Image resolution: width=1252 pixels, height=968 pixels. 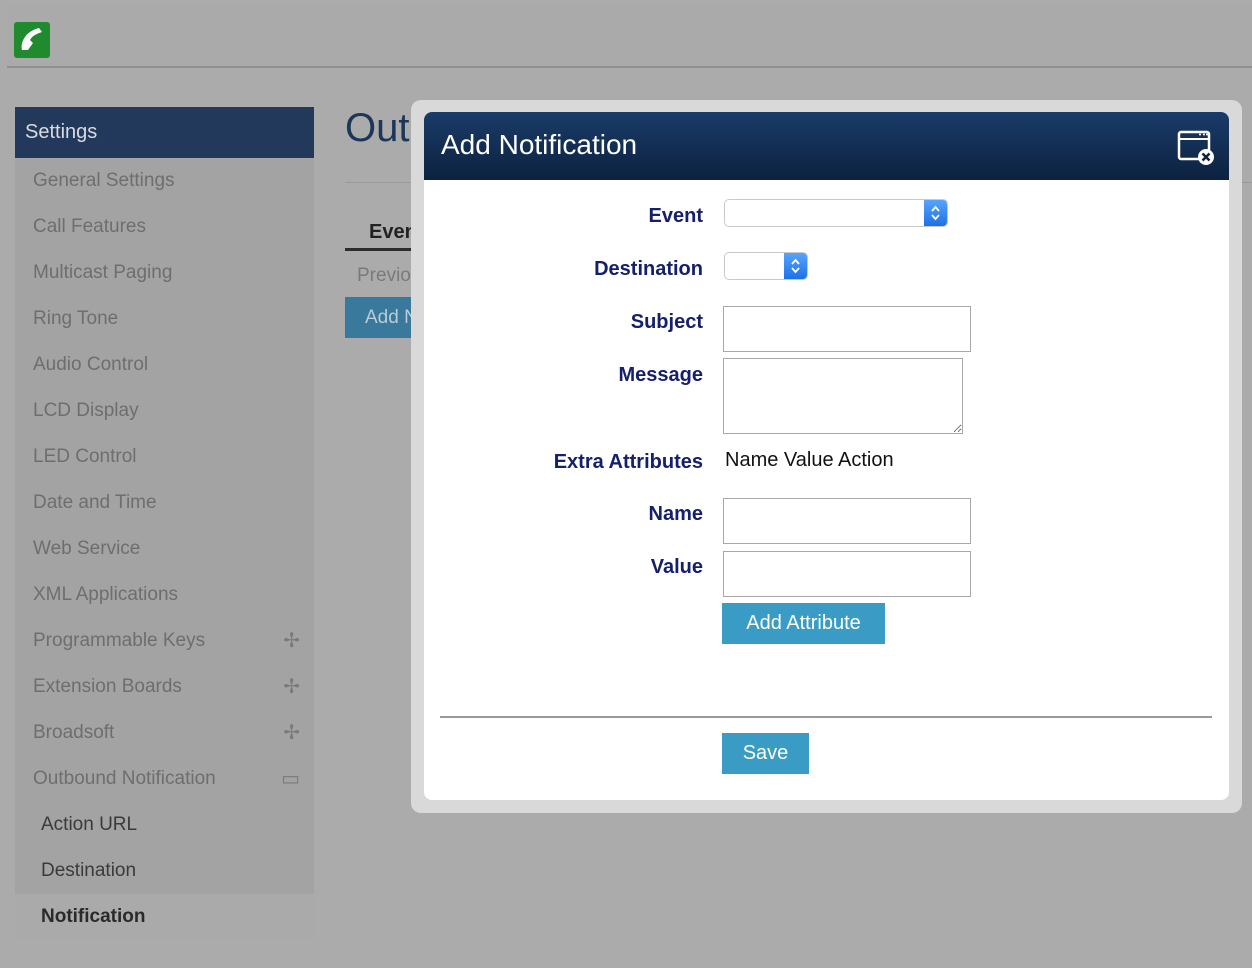 I want to click on phone-handset-icon, so click(x=32, y=40).